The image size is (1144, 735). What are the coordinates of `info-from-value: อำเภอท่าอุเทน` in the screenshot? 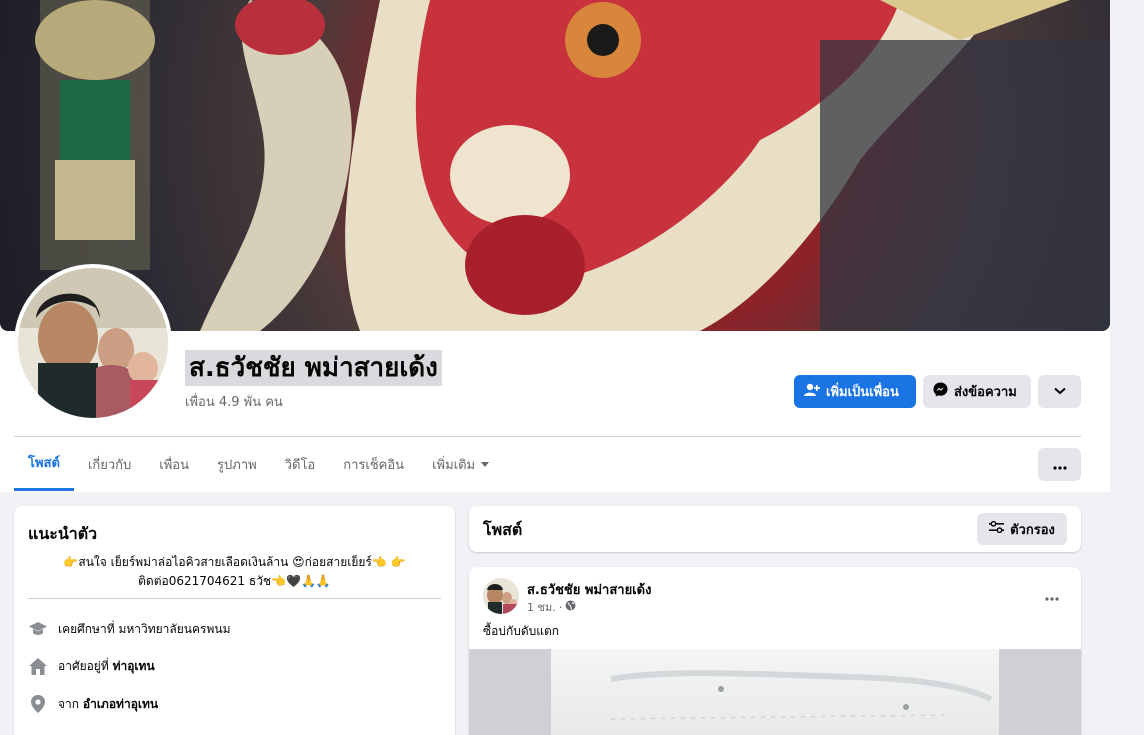 It's located at (120, 704).